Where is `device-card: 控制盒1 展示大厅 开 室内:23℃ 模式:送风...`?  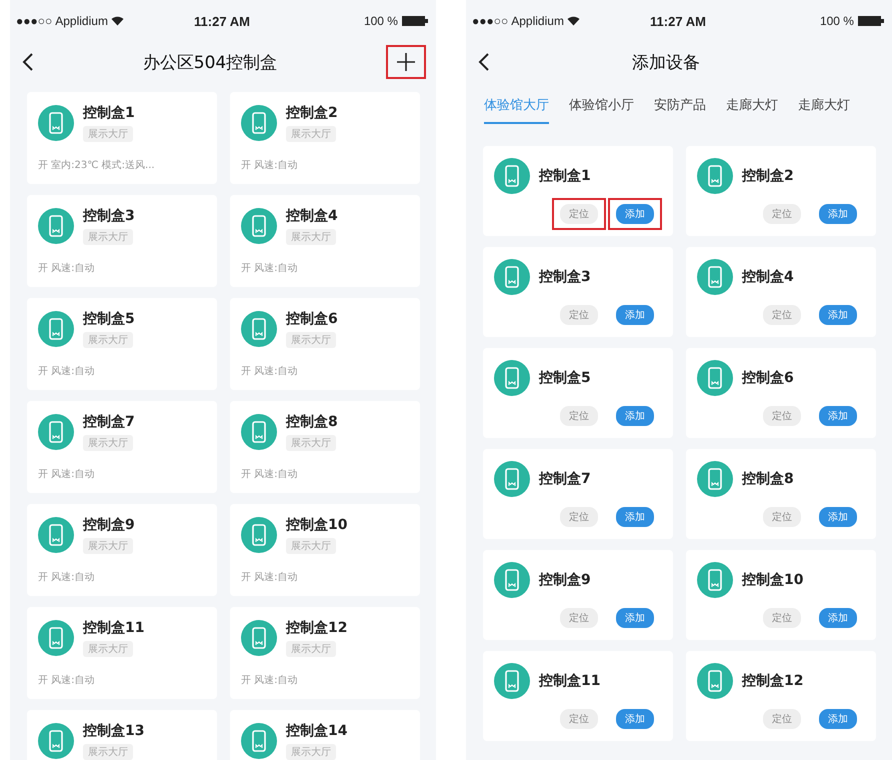
device-card: 控制盒1 展示大厅 开 室内:23℃ 模式:送风... is located at coordinates (122, 138).